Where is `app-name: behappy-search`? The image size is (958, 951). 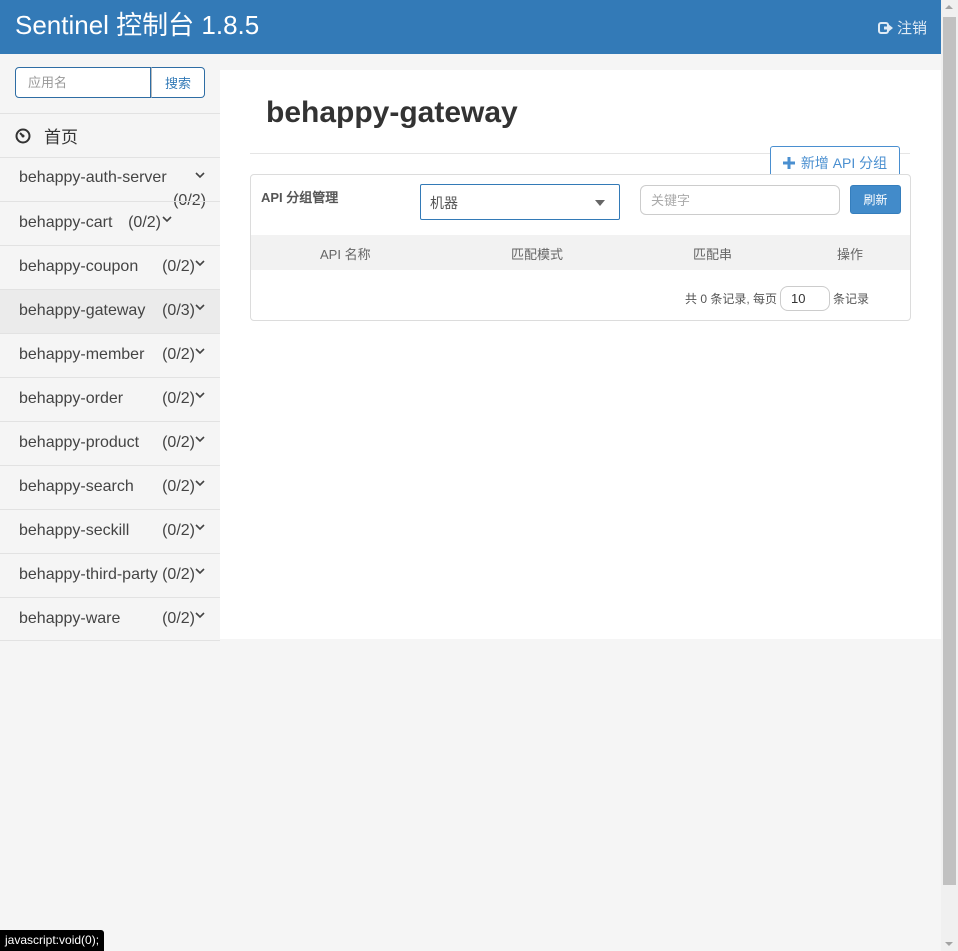 app-name: behappy-search is located at coordinates (76, 486).